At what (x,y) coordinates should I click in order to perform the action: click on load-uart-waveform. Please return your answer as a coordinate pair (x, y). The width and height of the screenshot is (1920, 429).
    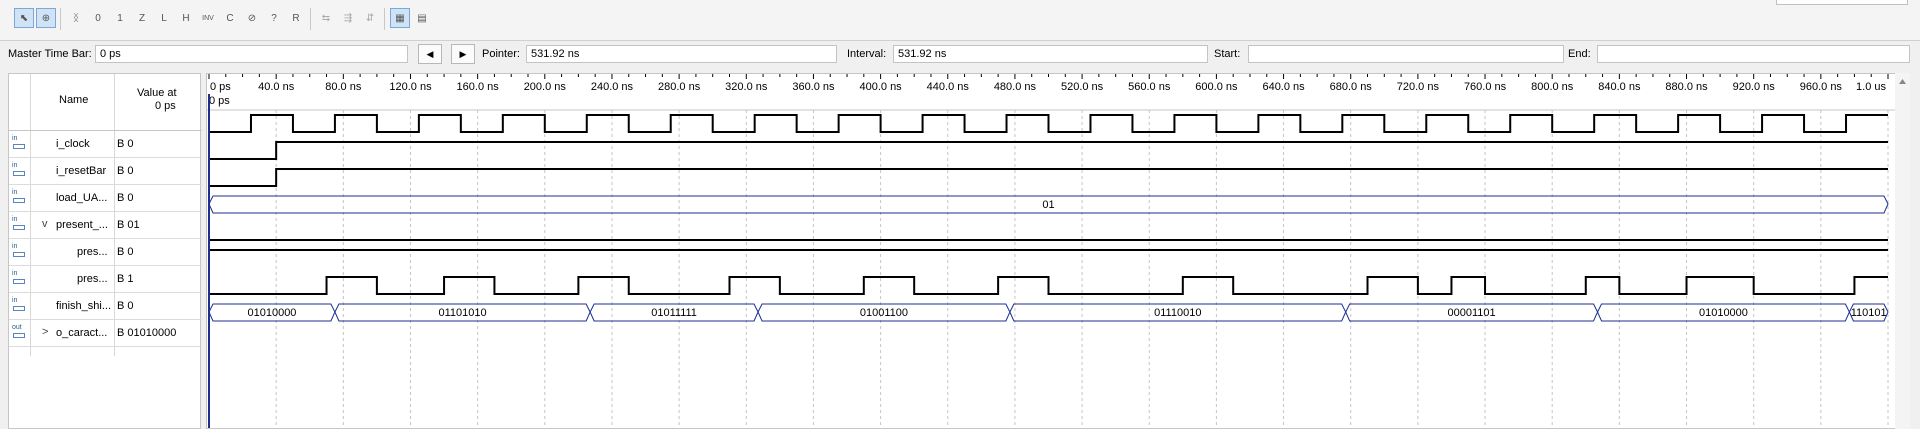
    Looking at the image, I should click on (1048, 177).